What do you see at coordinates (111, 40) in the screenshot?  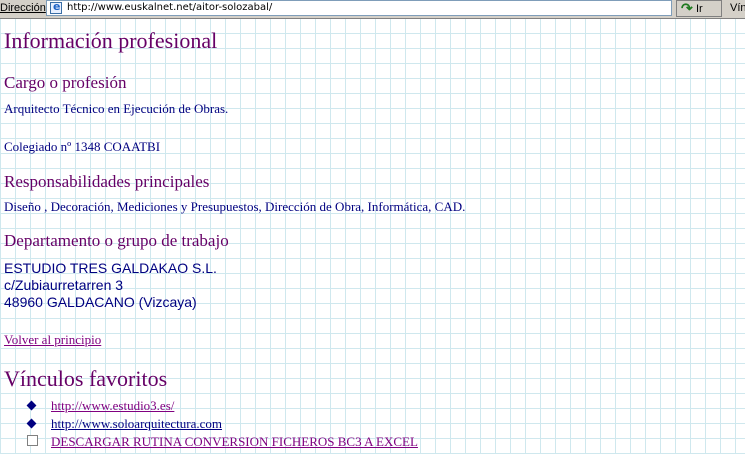 I see `page-title: Información profesional` at bounding box center [111, 40].